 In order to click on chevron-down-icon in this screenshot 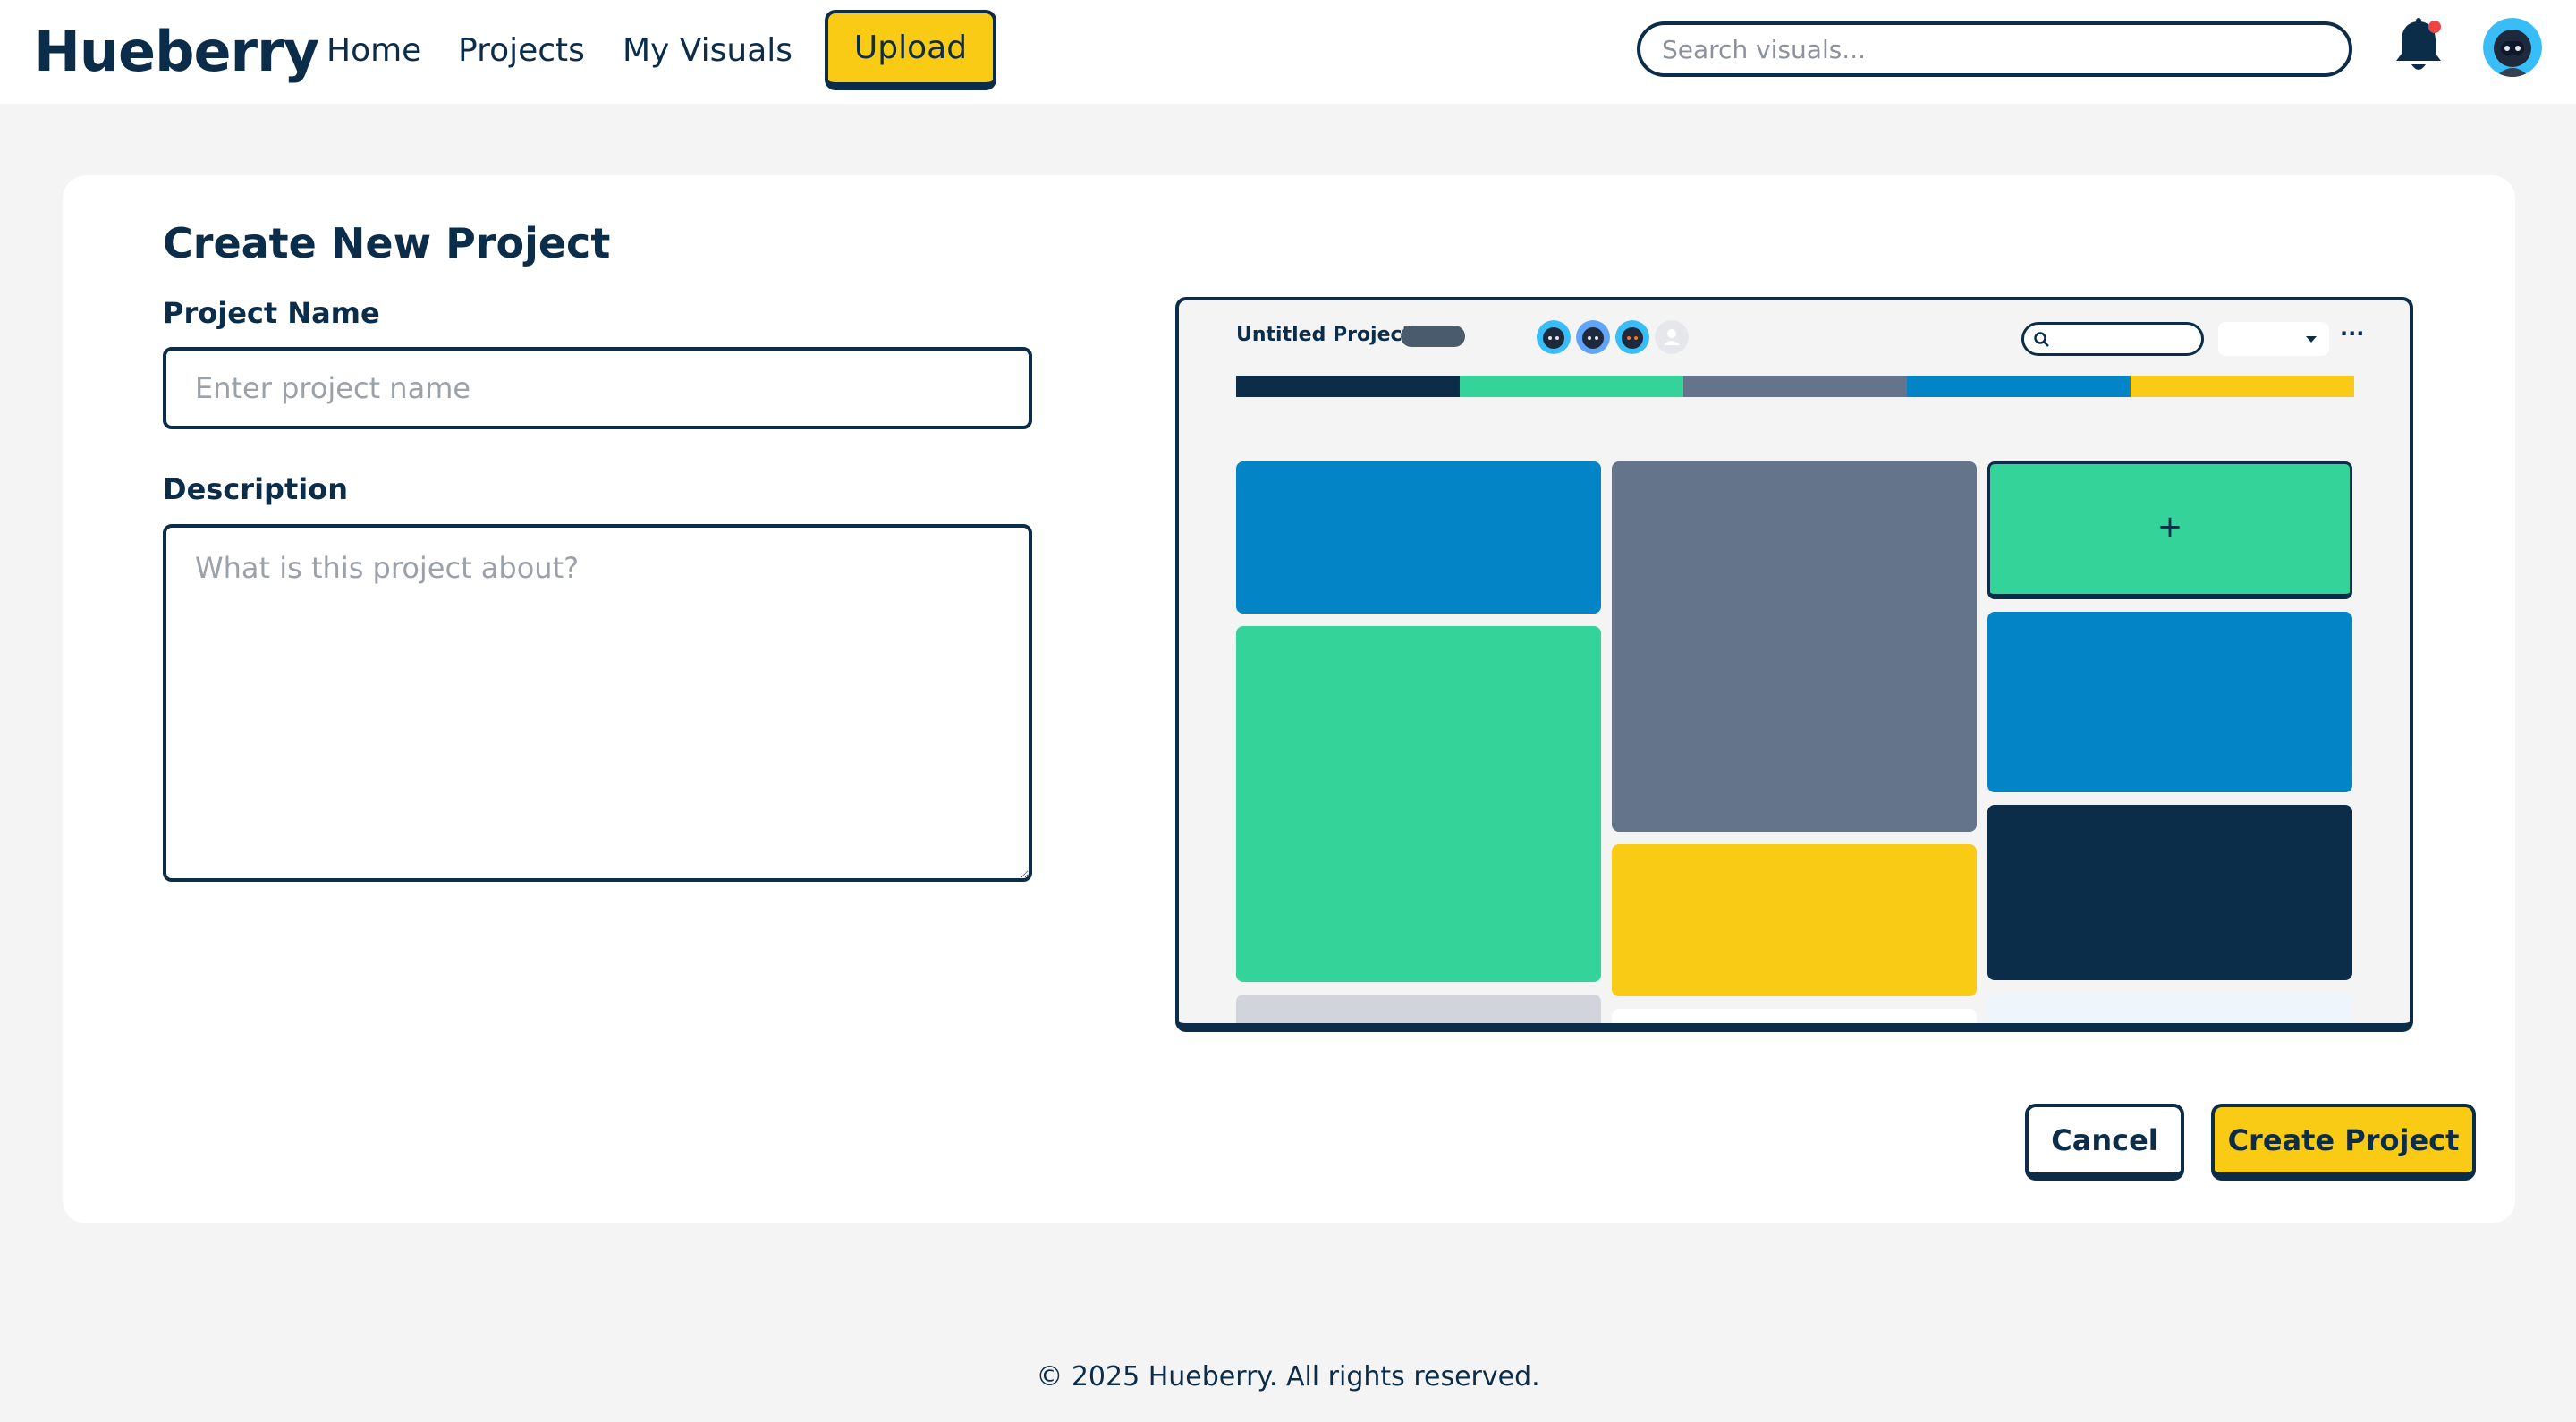, I will do `click(2311, 339)`.